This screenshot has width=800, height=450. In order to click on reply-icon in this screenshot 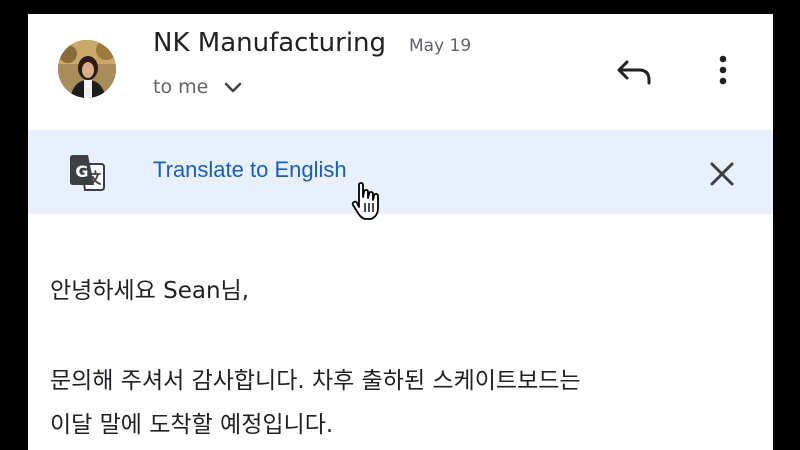, I will do `click(634, 72)`.